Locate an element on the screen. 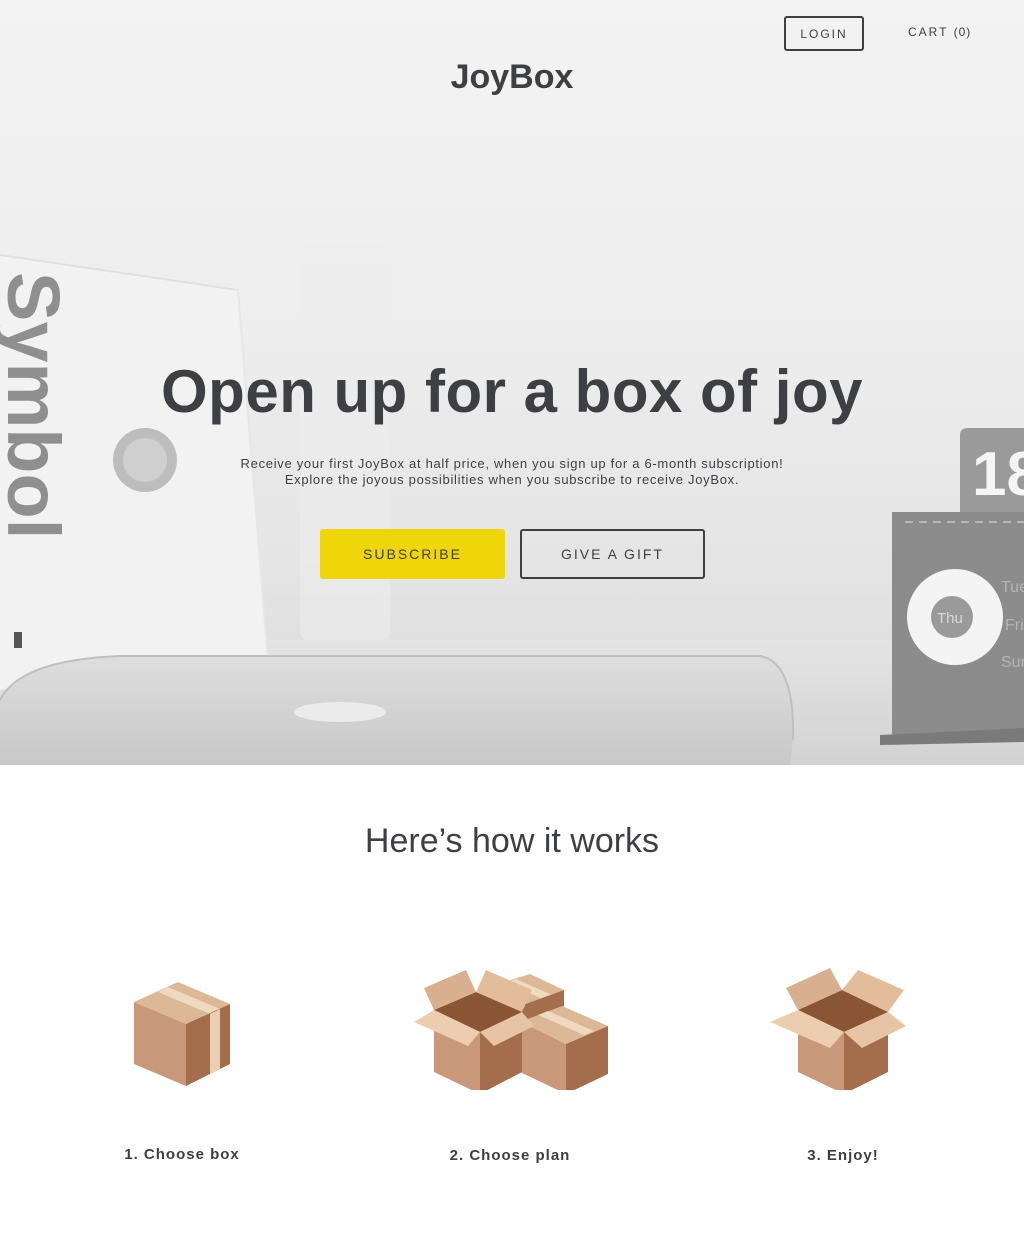 This screenshot has width=1024, height=1237. step-choose-plan: 2. Choose plan is located at coordinates (510, 1062).